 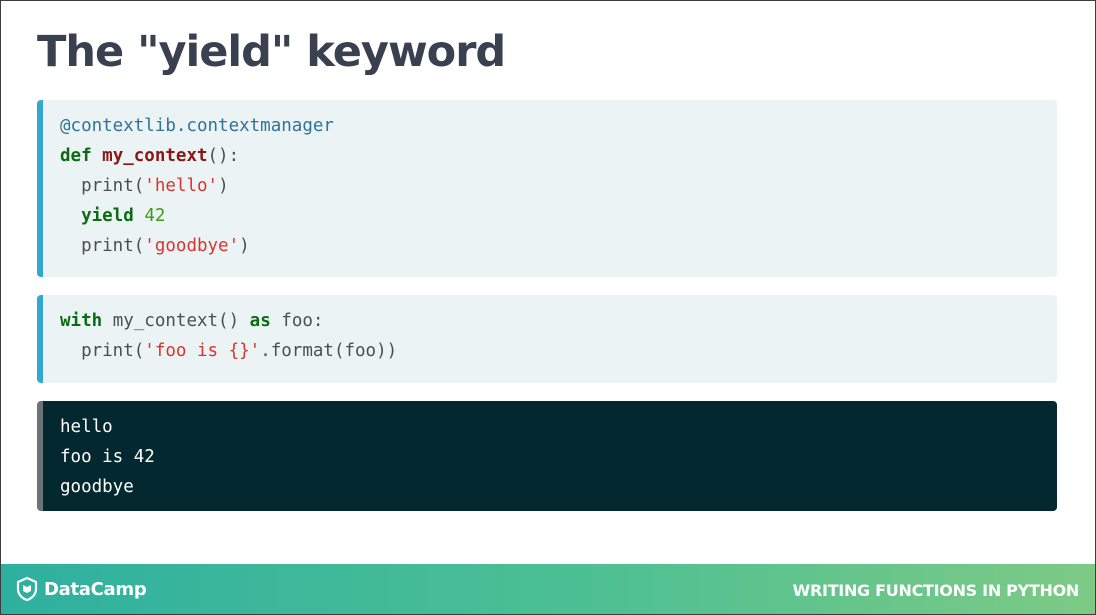 I want to click on string-literal: 'foo is {}', so click(x=202, y=351).